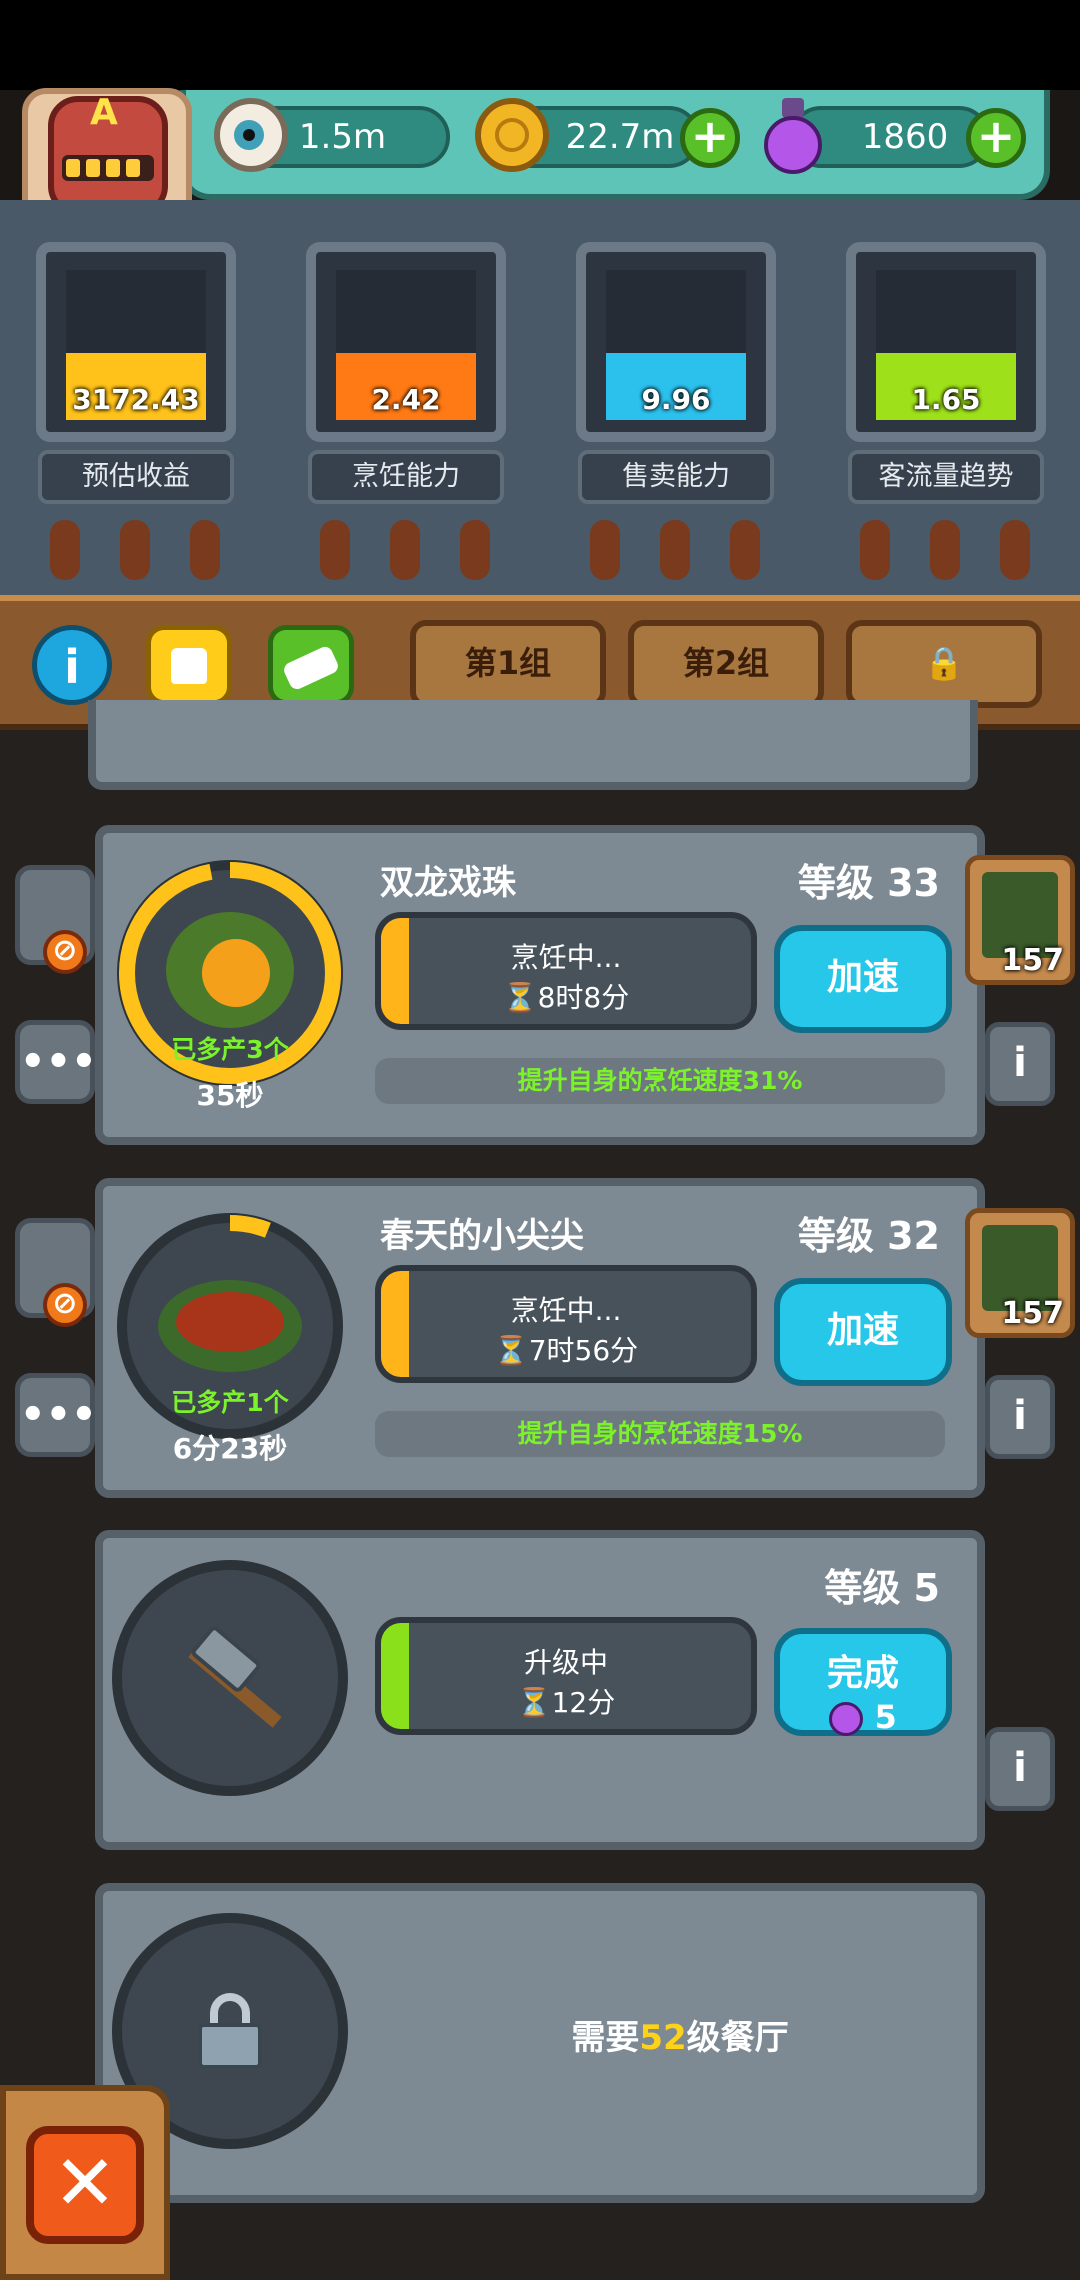 This screenshot has height=2280, width=1080. I want to click on extra-produced-label: 已多产1个, so click(230, 1402).